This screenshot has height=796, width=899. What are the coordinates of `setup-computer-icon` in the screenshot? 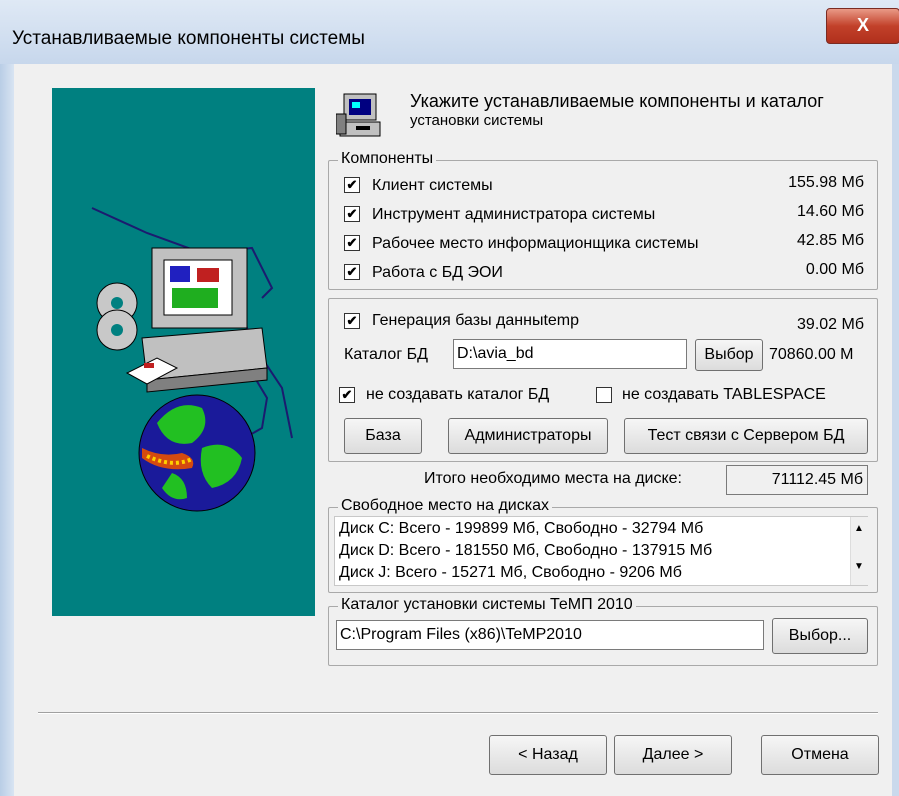 It's located at (360, 117).